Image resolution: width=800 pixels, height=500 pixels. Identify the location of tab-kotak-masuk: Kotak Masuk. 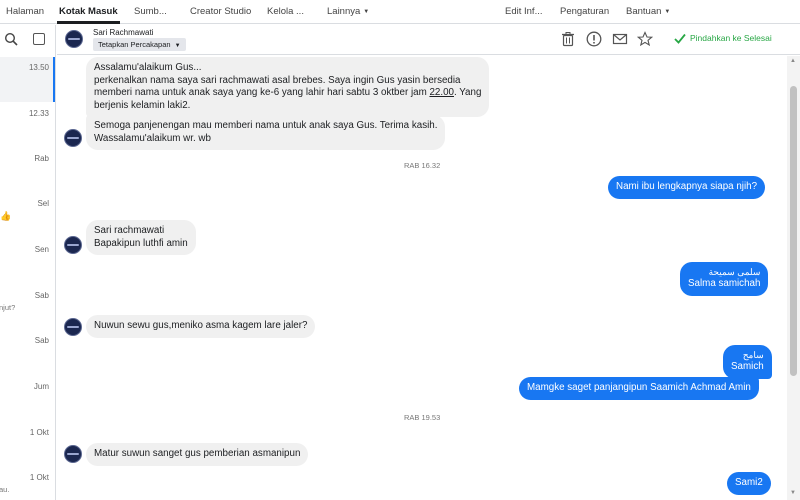
(88, 11).